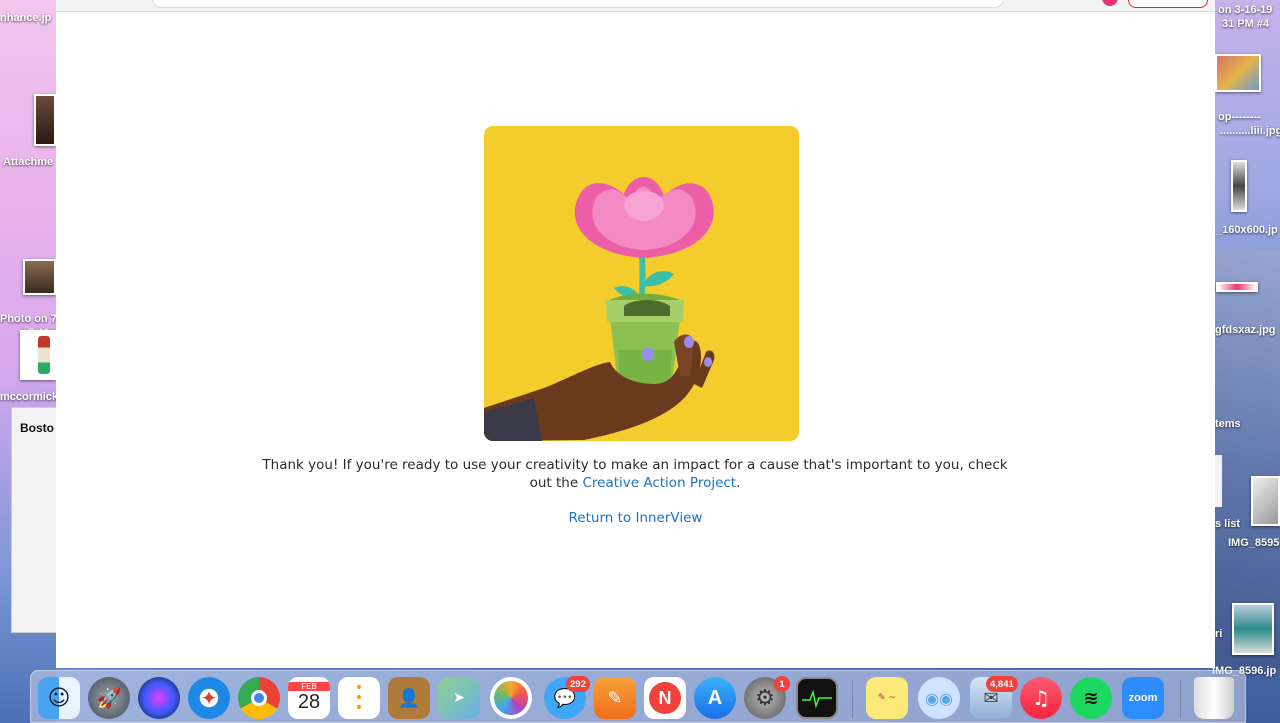 This screenshot has height=723, width=1280. Describe the element at coordinates (887, 698) in the screenshot. I see `stickies-icon: ✎ ~` at that location.